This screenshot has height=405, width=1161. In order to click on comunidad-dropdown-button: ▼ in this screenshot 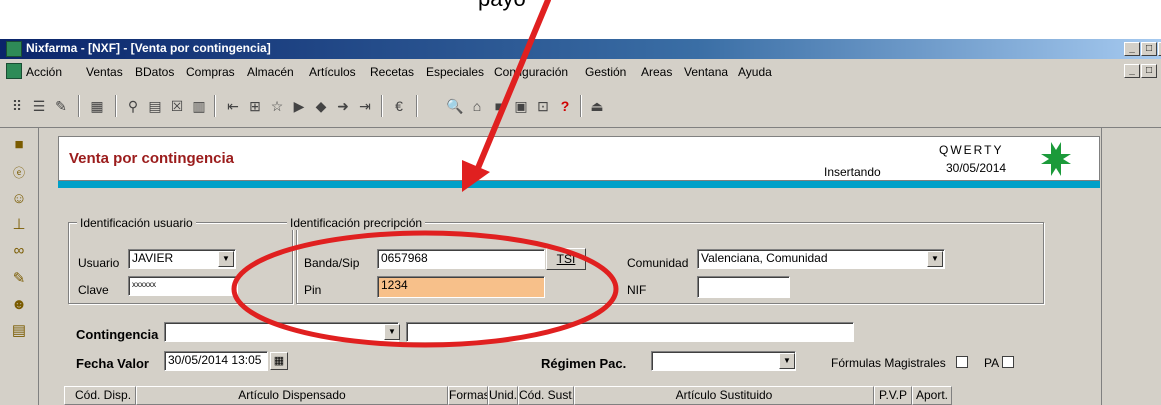, I will do `click(935, 259)`.